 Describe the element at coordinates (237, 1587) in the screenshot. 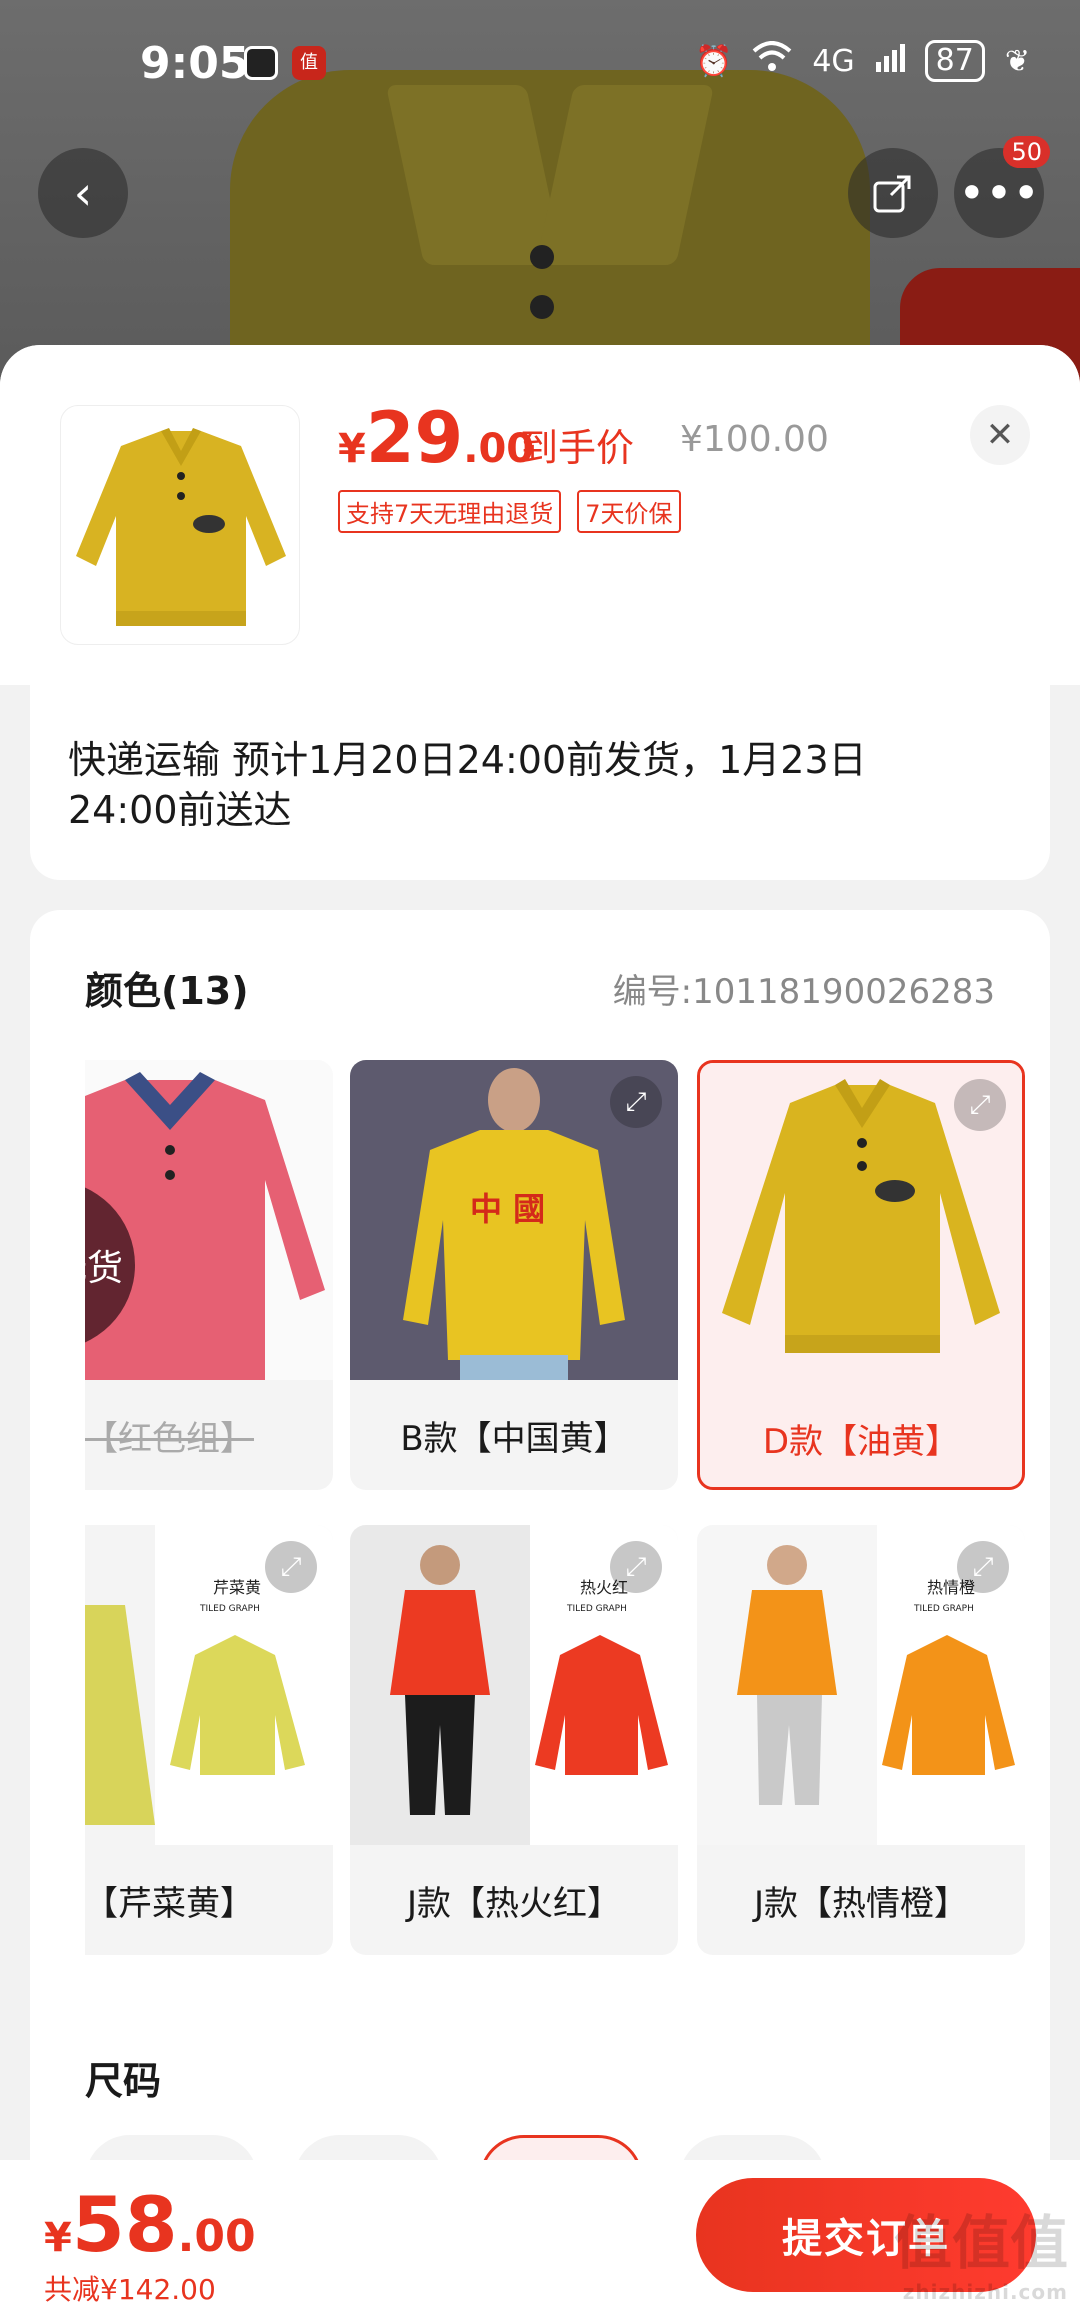

I see `svg-text: 芹菜黄` at that location.